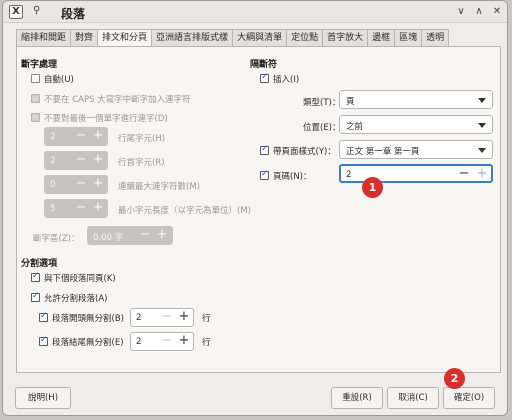  Describe the element at coordinates (39, 264) in the screenshot. I see `split-heading: 分割選項` at that location.